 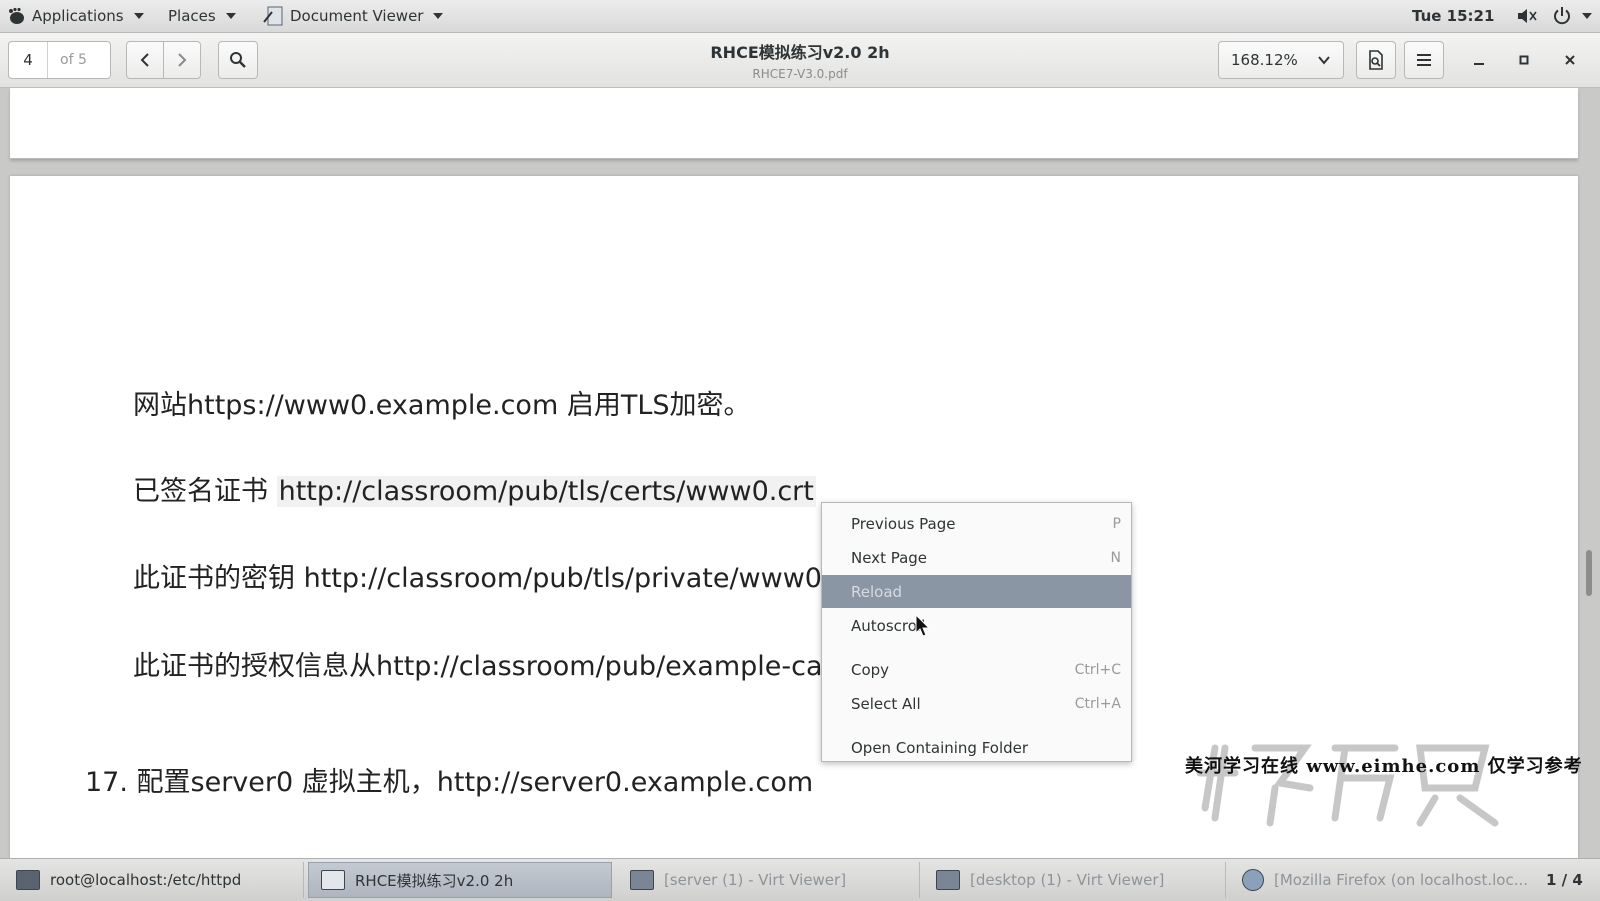 What do you see at coordinates (1097, 703) in the screenshot?
I see `menu-accel: Ctrl+A` at bounding box center [1097, 703].